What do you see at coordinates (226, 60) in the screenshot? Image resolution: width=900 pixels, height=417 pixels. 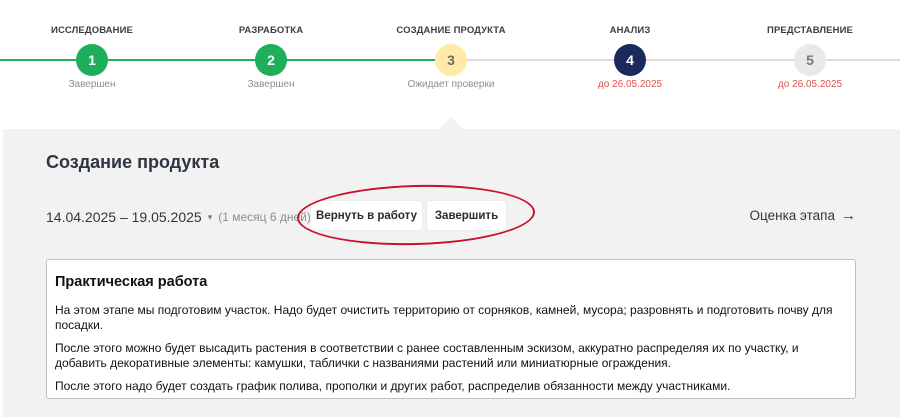 I see `progress-line-completed` at bounding box center [226, 60].